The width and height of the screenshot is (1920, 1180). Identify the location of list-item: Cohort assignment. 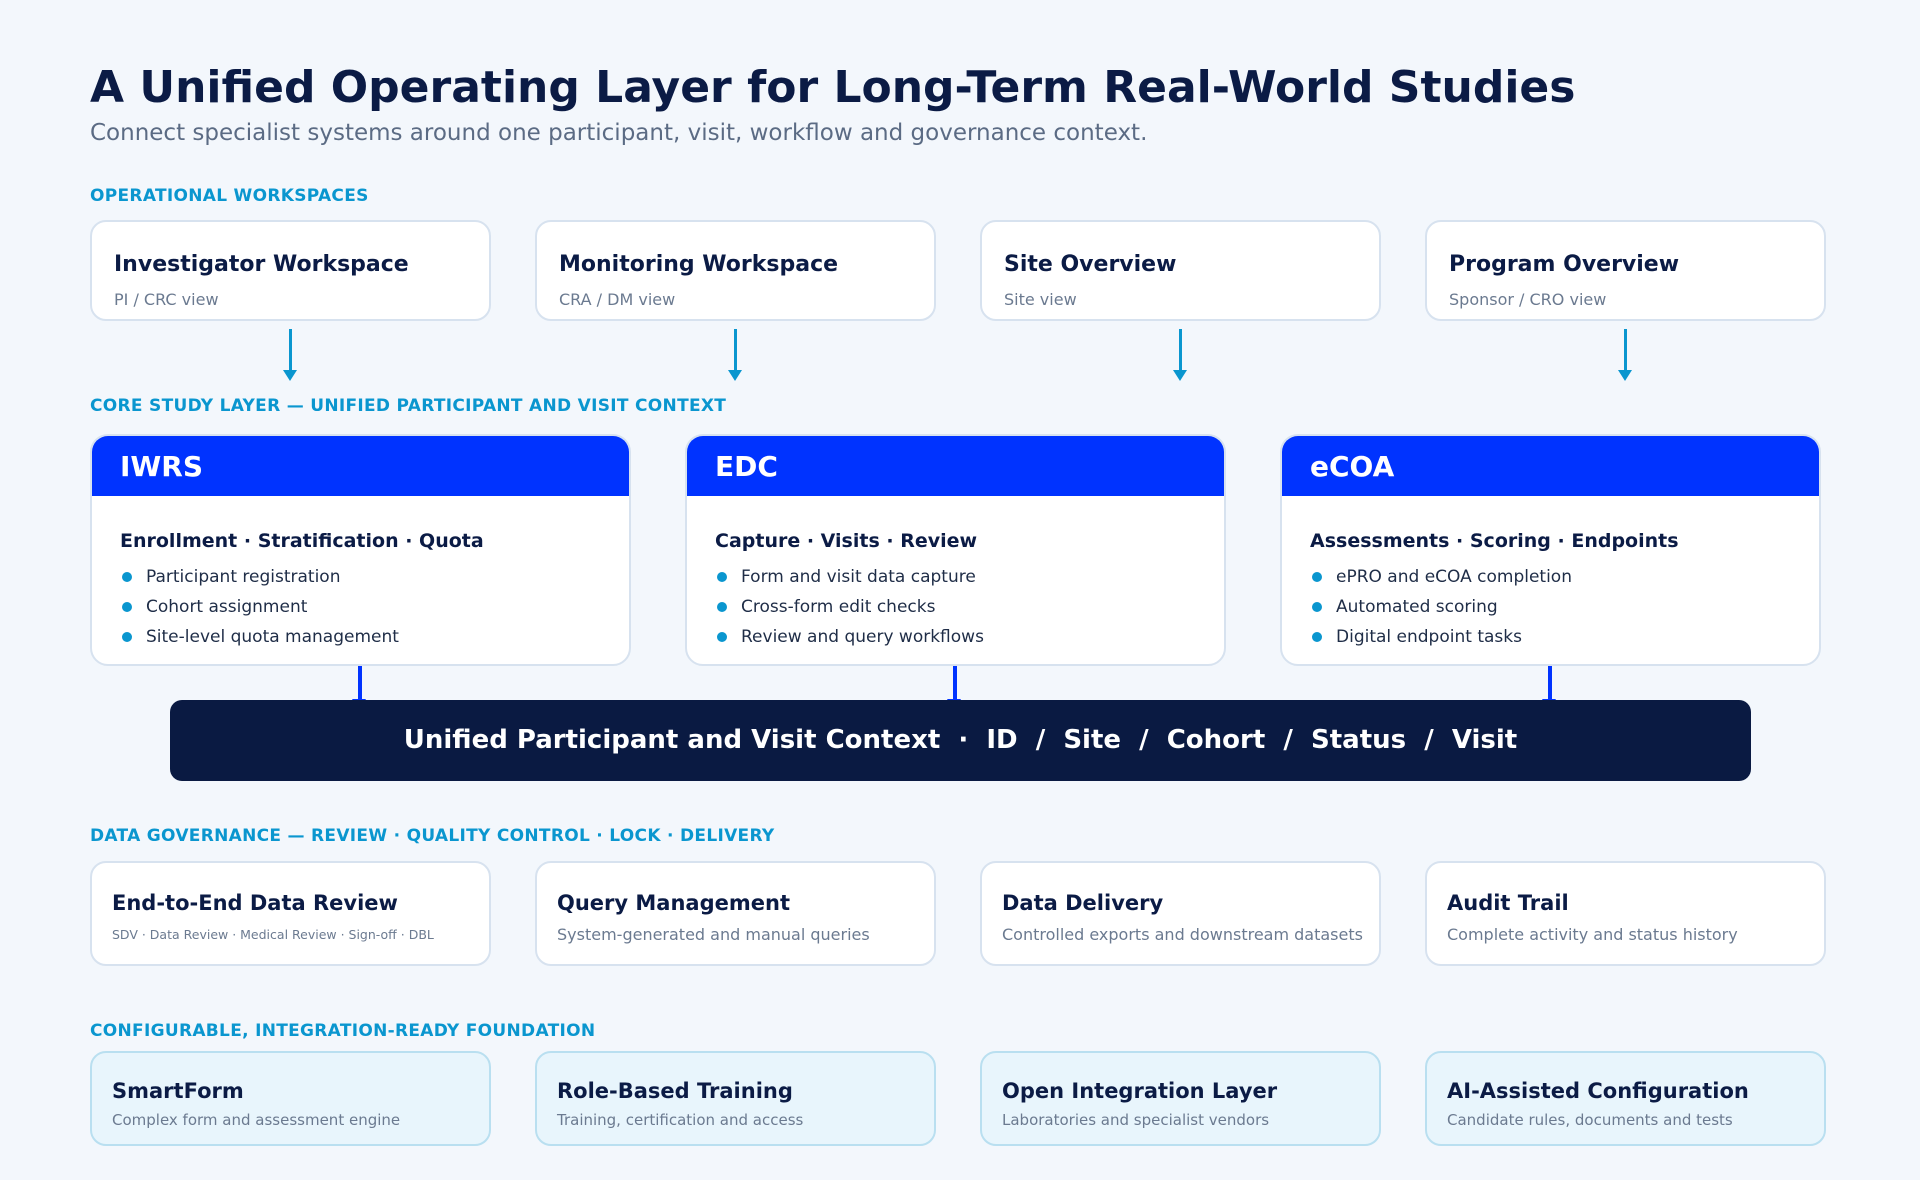
(360, 607).